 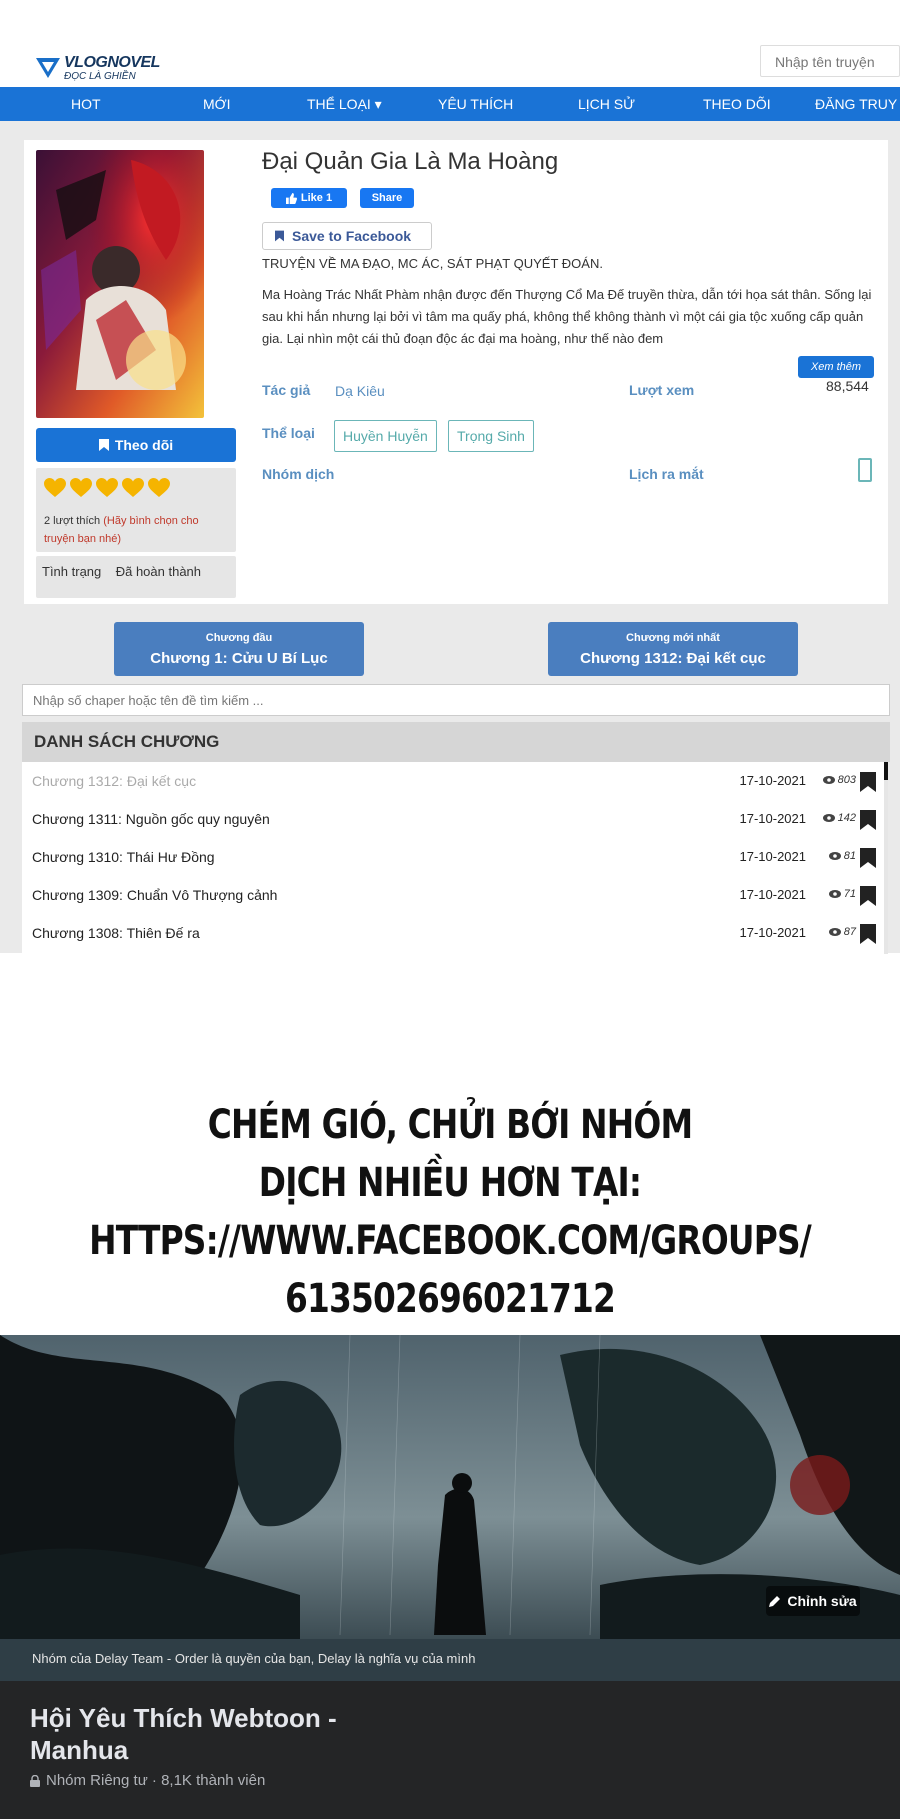 What do you see at coordinates (151, 819) in the screenshot?
I see `chapter-name: Chương 1311: Nguồn gốc quy nguyên` at bounding box center [151, 819].